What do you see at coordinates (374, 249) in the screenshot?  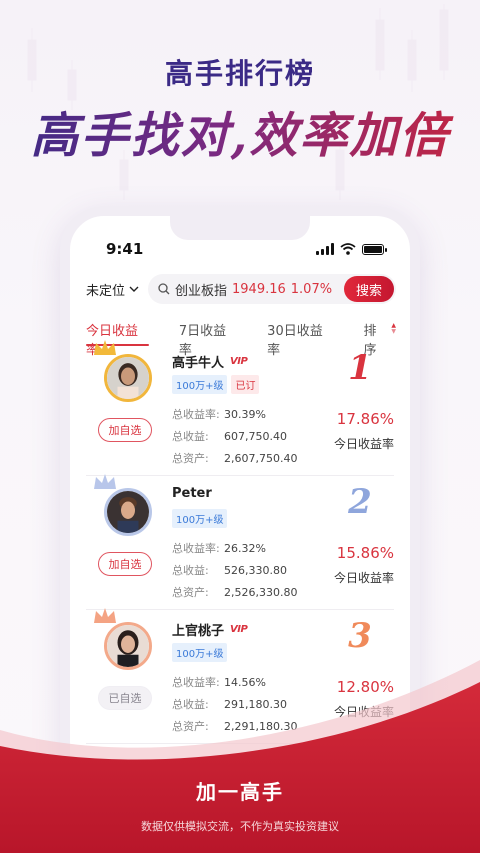 I see `battery-icon` at bounding box center [374, 249].